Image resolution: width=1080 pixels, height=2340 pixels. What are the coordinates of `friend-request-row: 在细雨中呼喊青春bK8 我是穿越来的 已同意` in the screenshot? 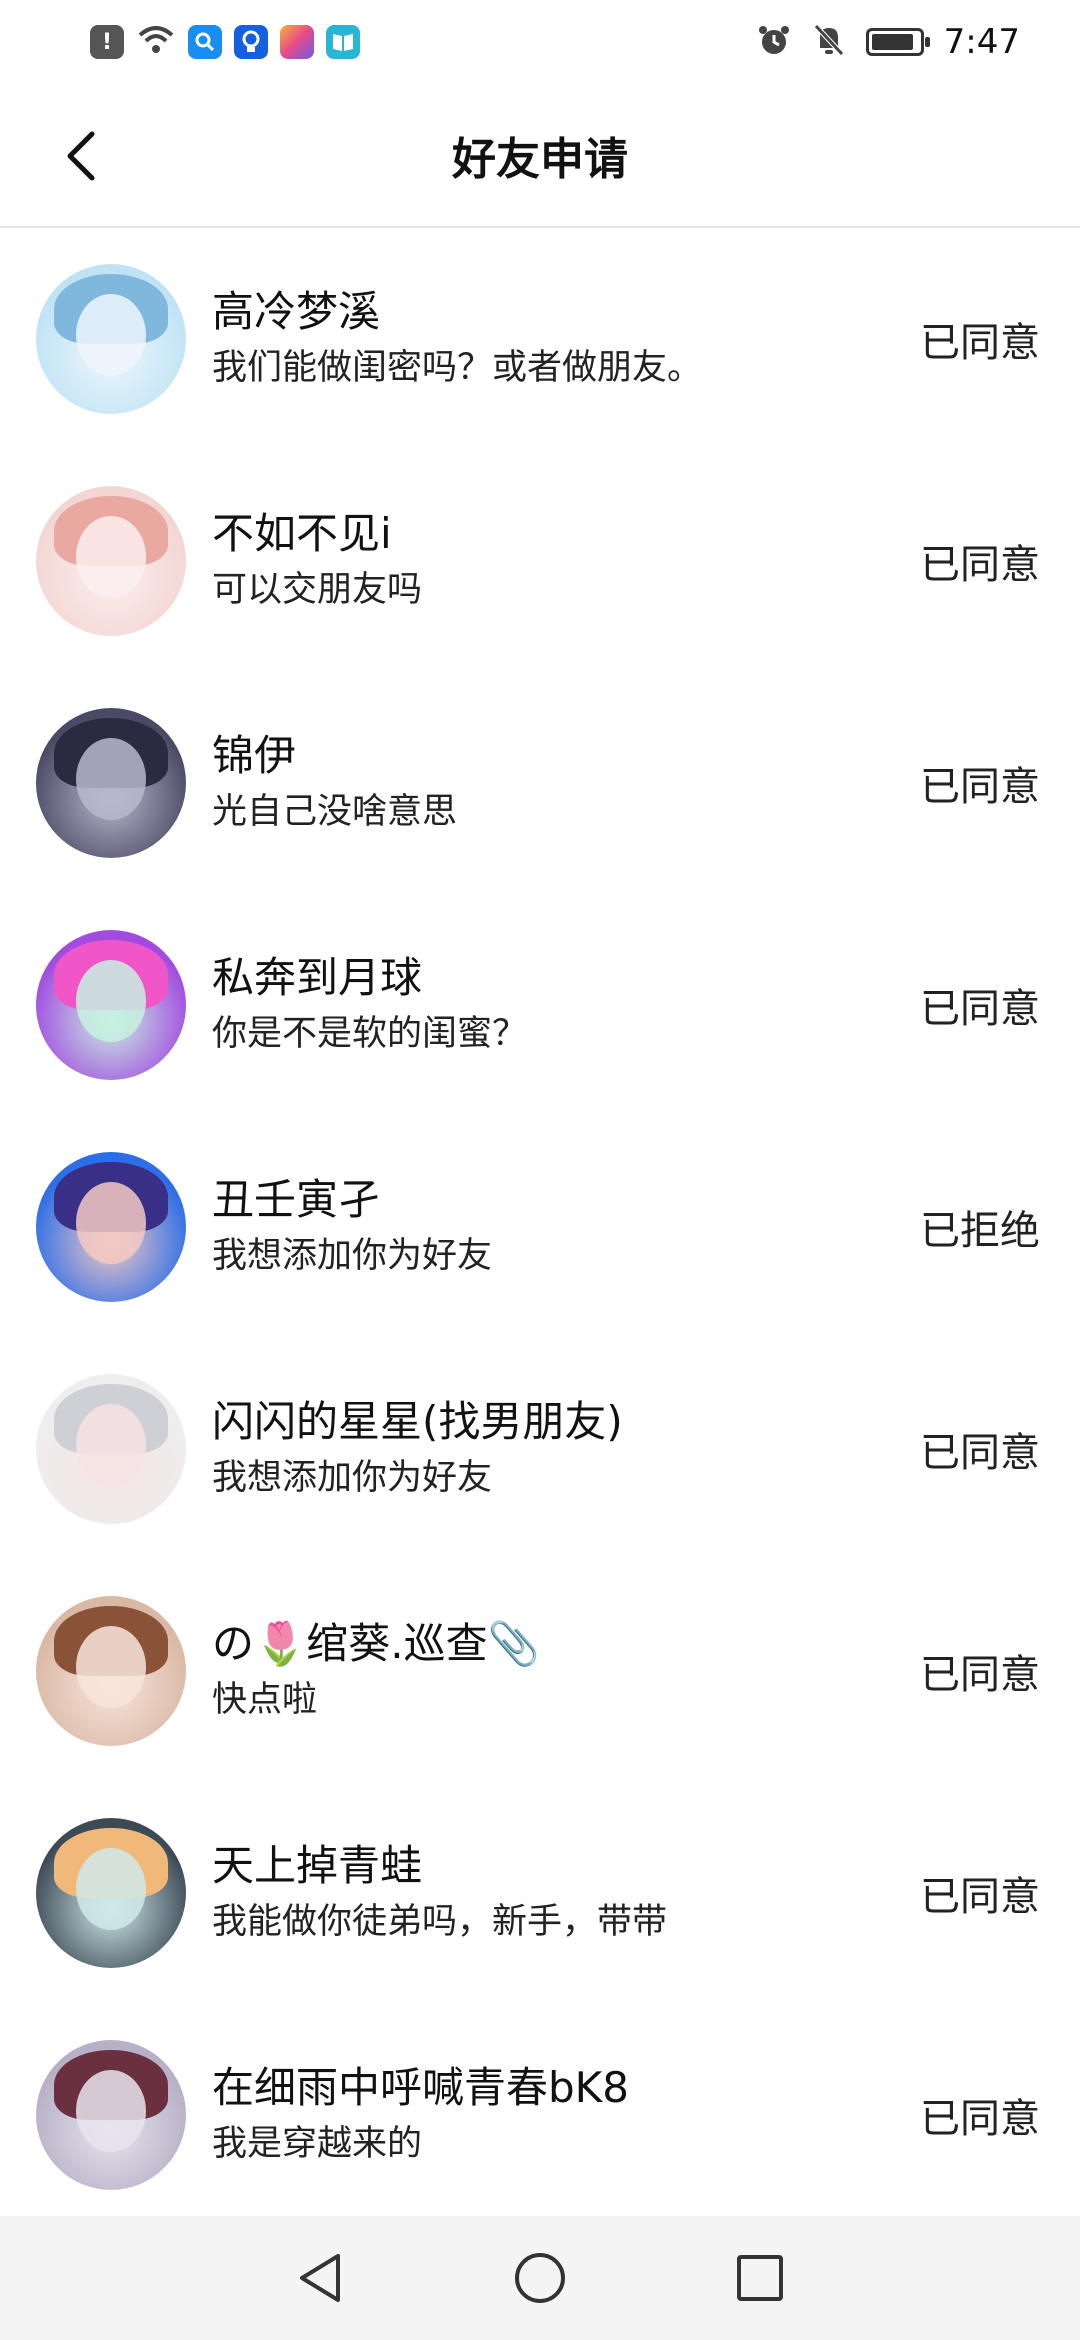 It's located at (540, 2115).